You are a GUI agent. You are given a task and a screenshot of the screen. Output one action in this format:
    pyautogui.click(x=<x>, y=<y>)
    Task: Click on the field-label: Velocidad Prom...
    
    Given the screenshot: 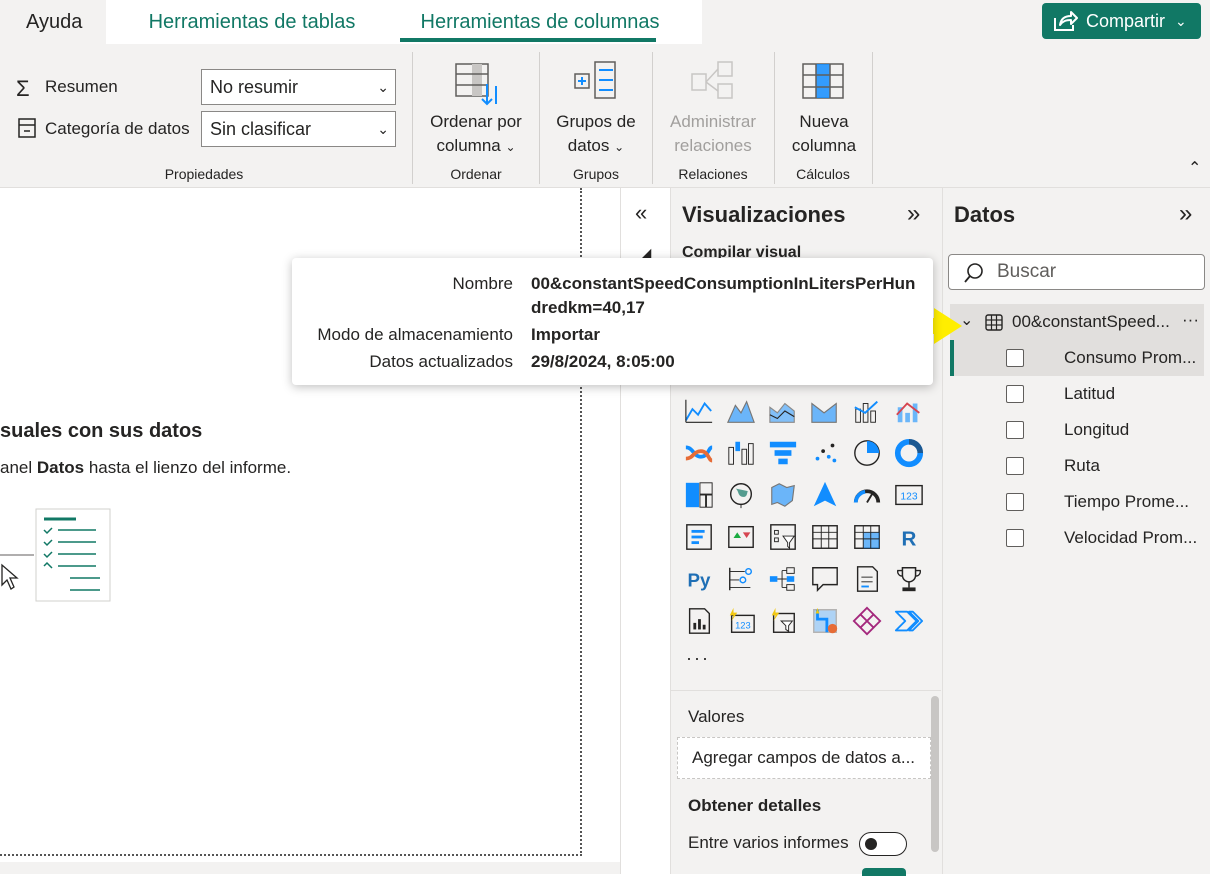 What is the action you would take?
    pyautogui.click(x=1131, y=537)
    